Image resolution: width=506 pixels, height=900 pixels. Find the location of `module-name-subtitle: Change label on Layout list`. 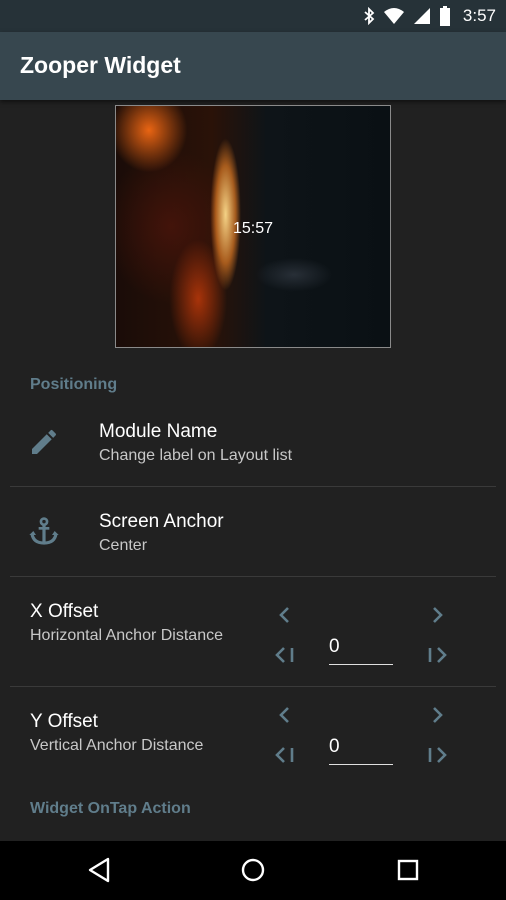

module-name-subtitle: Change label on Layout list is located at coordinates (196, 455).